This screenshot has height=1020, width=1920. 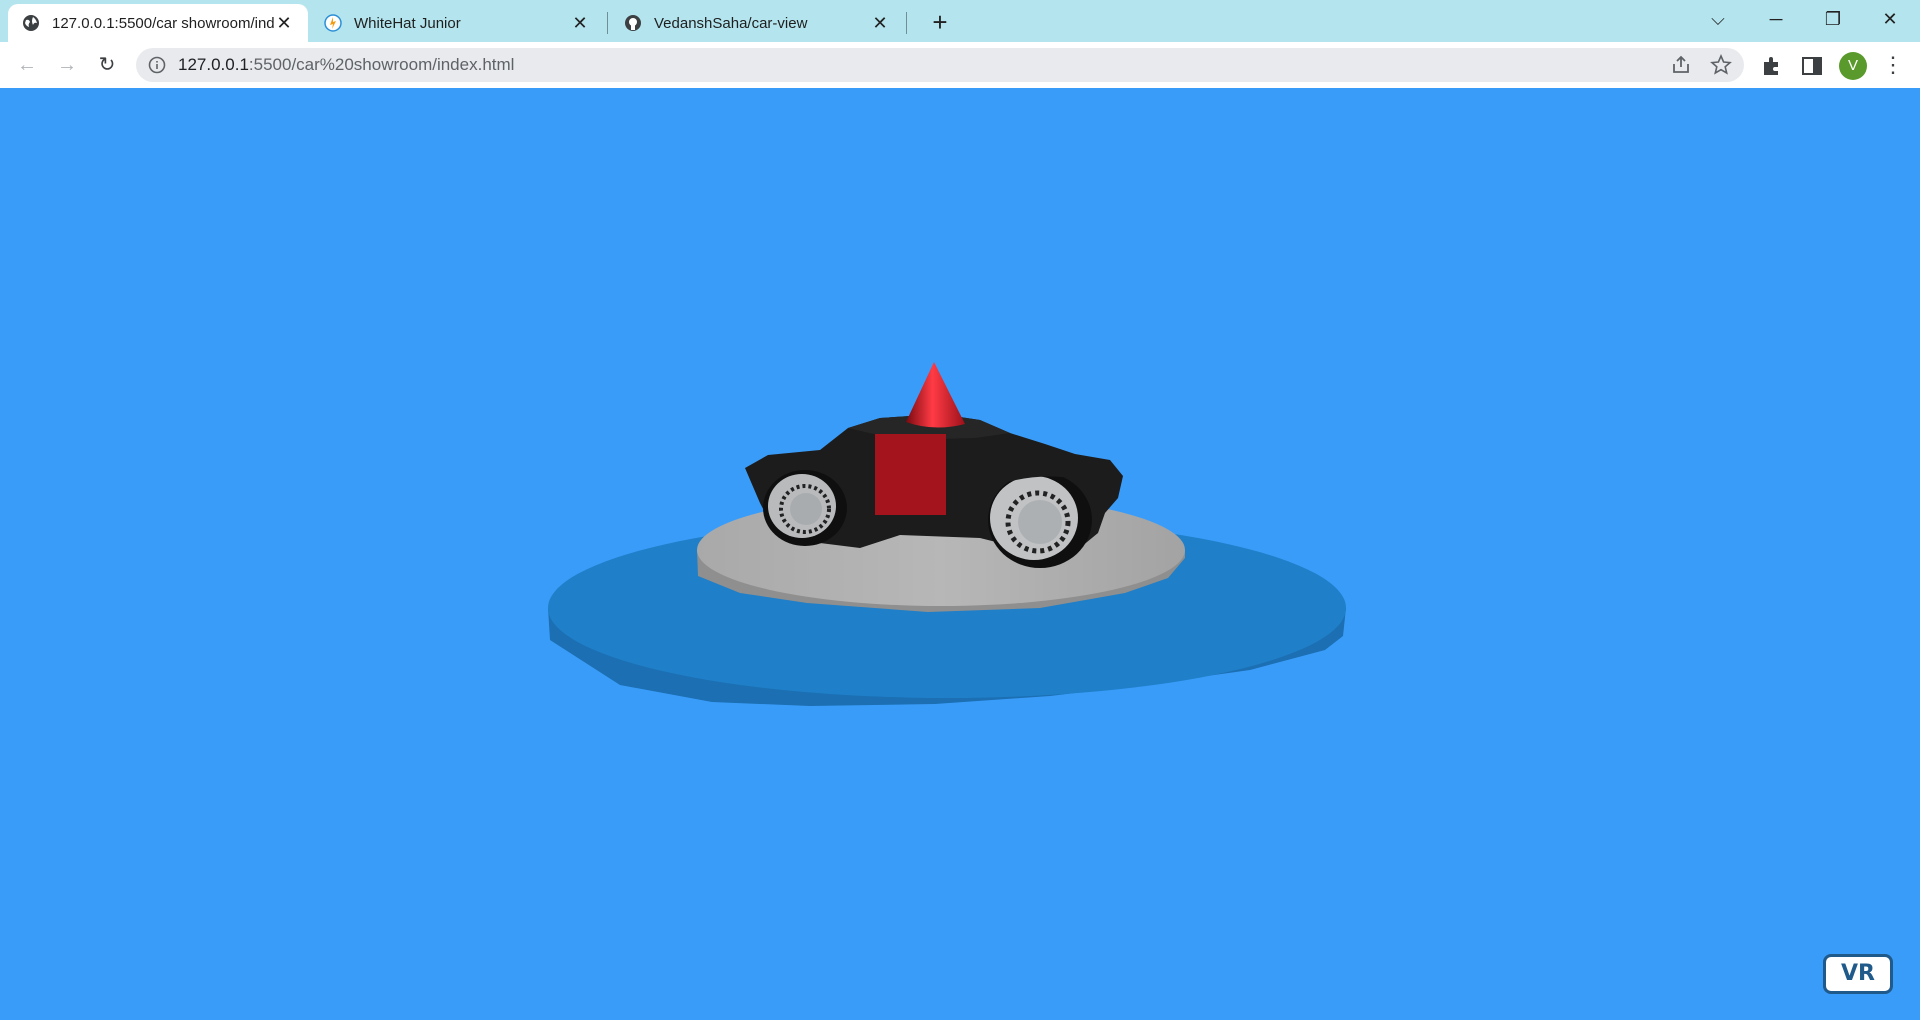 What do you see at coordinates (1721, 65) in the screenshot?
I see `bookmark-star-icon` at bounding box center [1721, 65].